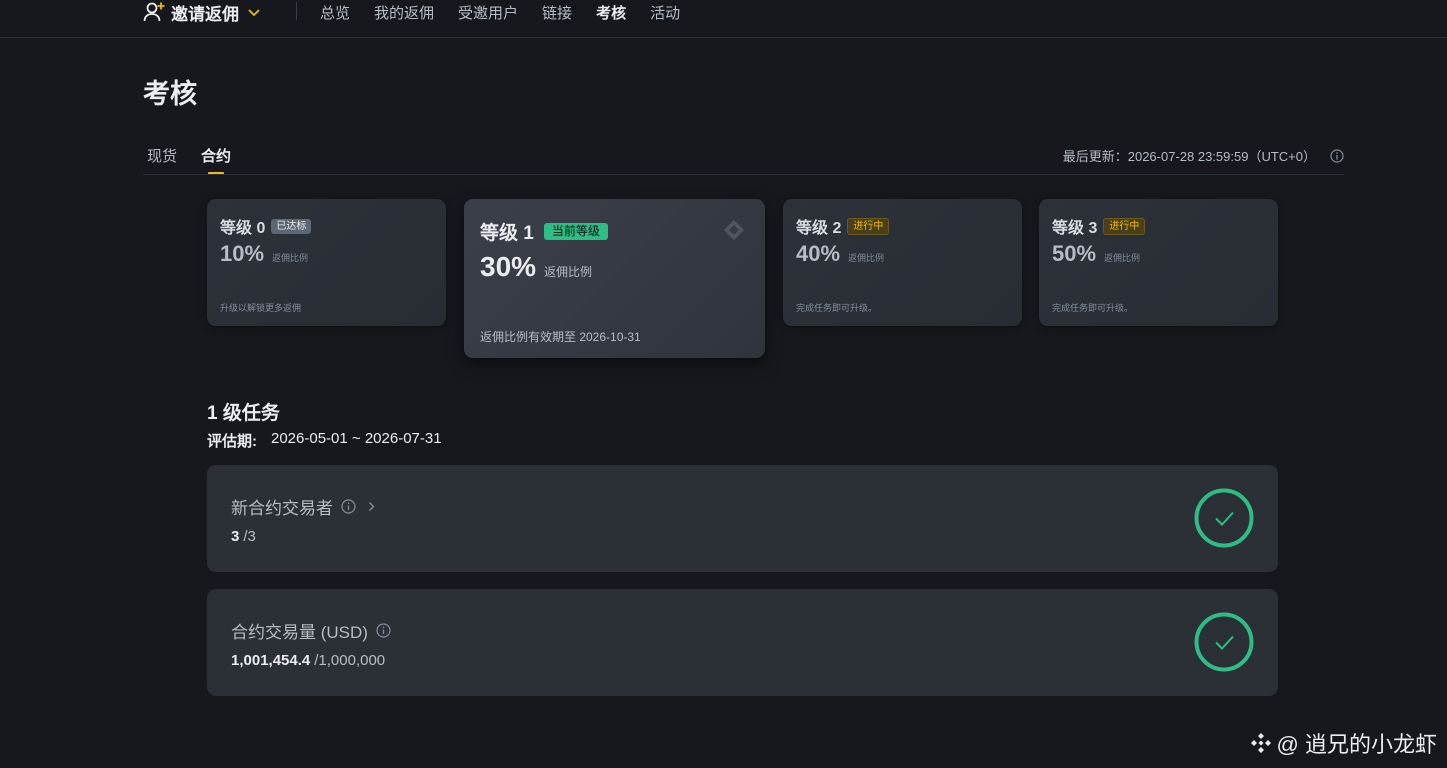 The width and height of the screenshot is (1447, 768). I want to click on nav-item-invited-users: 受邀用户, so click(488, 12).